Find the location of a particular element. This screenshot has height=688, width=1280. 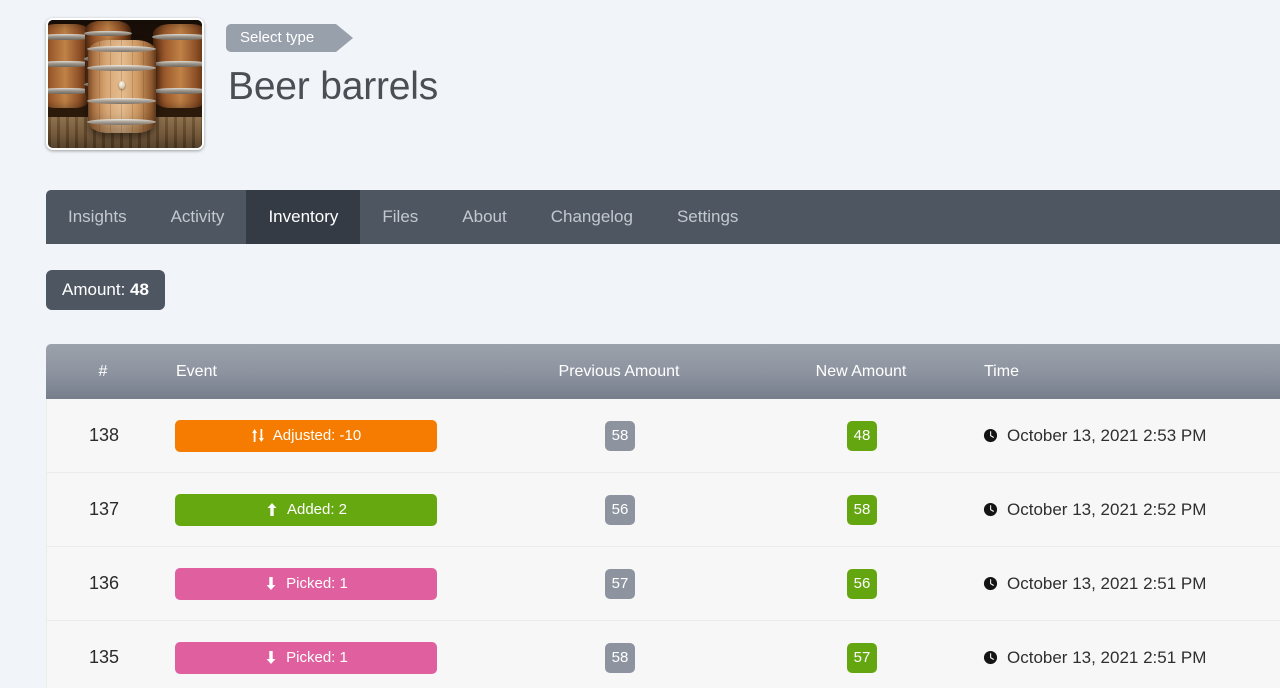

tab-label: Settings is located at coordinates (707, 216).